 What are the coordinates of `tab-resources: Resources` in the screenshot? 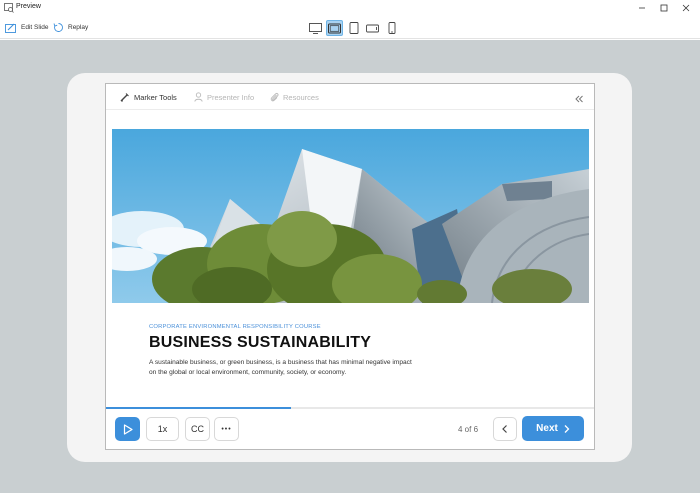 It's located at (294, 97).